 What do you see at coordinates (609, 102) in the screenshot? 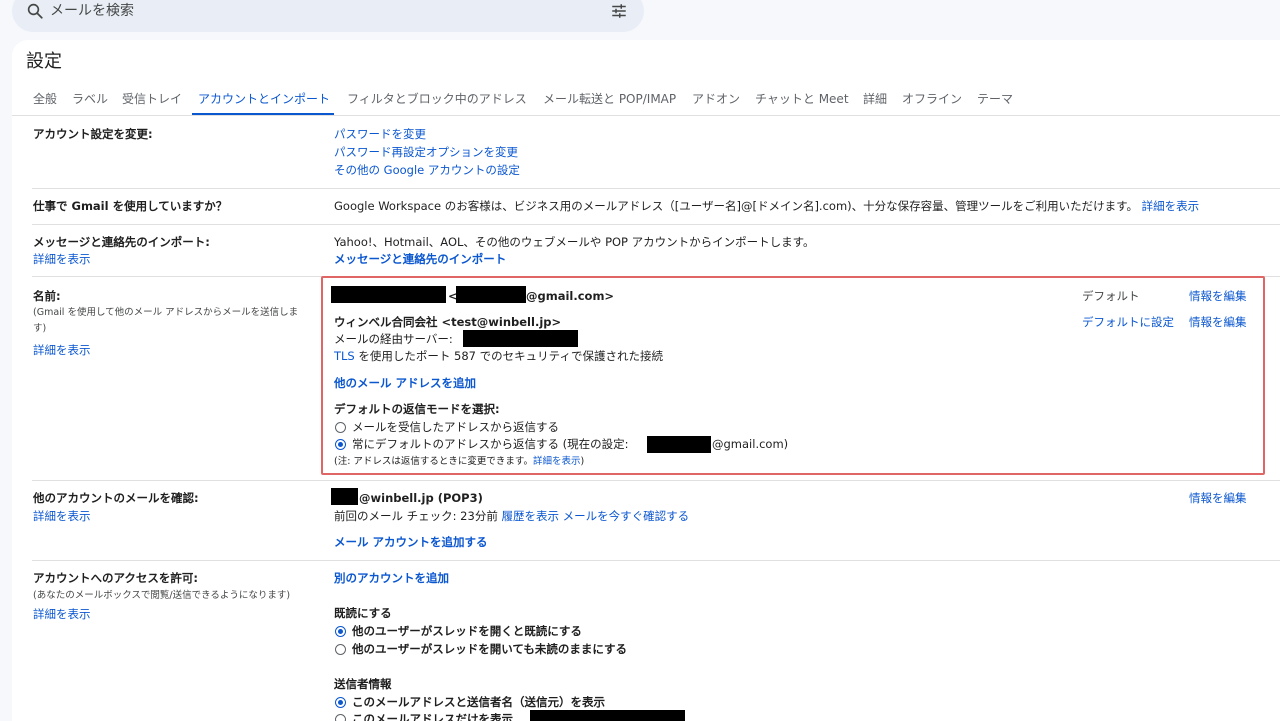
I see `tab-forwarding-pop-imap: メール転送と POP/IMAP` at bounding box center [609, 102].